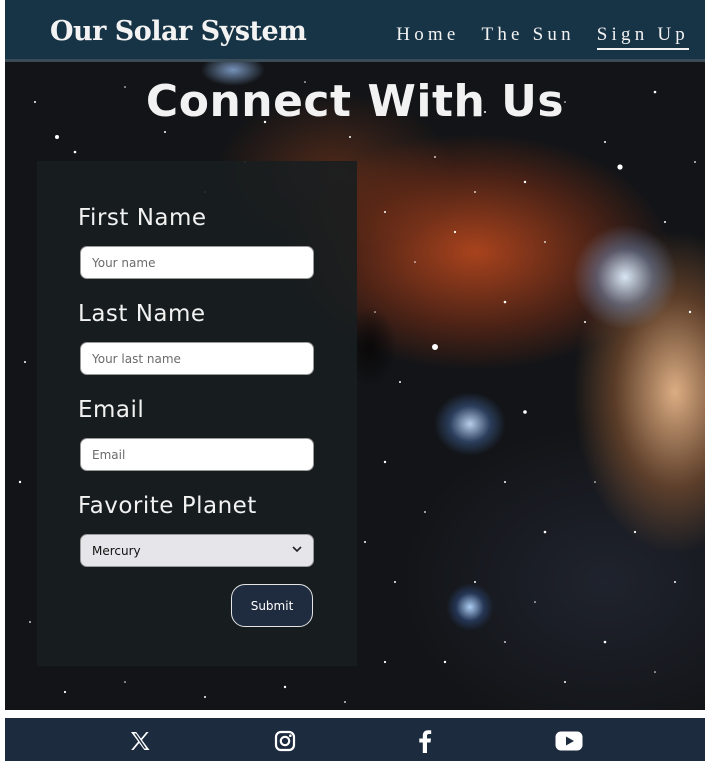 The height and width of the screenshot is (761, 707). Describe the element at coordinates (642, 37) in the screenshot. I see `nav-sign-up: Sign Up` at that location.